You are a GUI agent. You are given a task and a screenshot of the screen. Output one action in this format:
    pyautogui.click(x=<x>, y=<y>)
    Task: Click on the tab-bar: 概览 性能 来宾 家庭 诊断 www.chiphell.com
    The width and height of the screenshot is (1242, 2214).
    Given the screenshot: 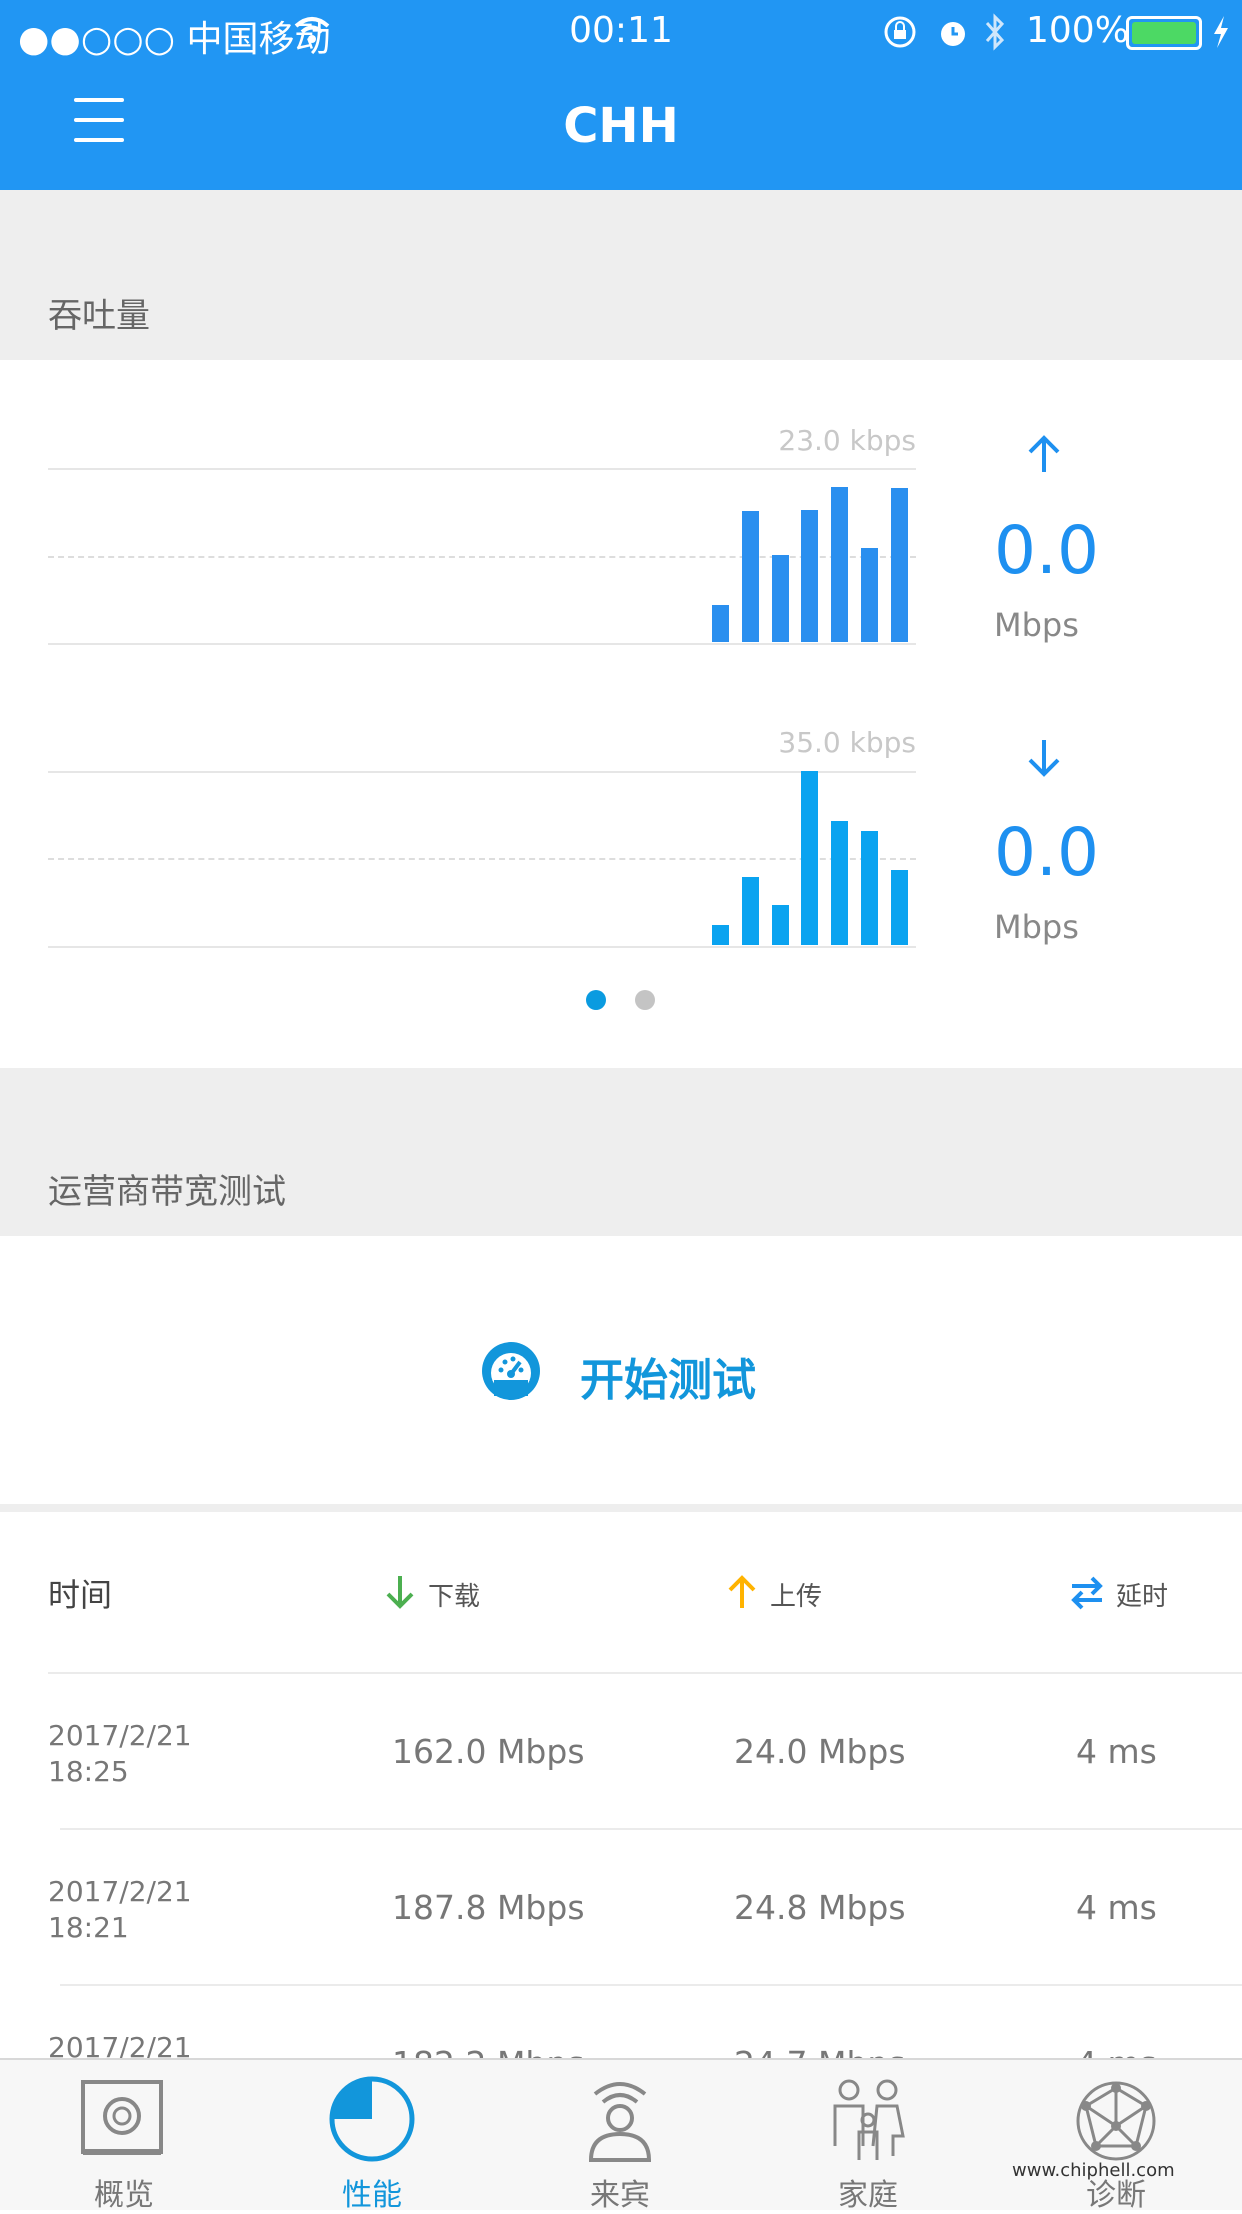 What is the action you would take?
    pyautogui.click(x=621, y=2135)
    